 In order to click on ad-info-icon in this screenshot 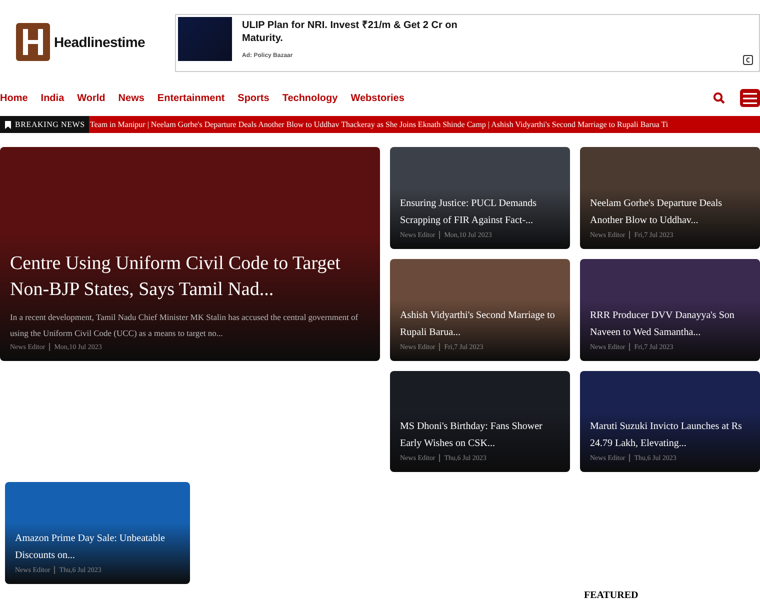, I will do `click(748, 60)`.